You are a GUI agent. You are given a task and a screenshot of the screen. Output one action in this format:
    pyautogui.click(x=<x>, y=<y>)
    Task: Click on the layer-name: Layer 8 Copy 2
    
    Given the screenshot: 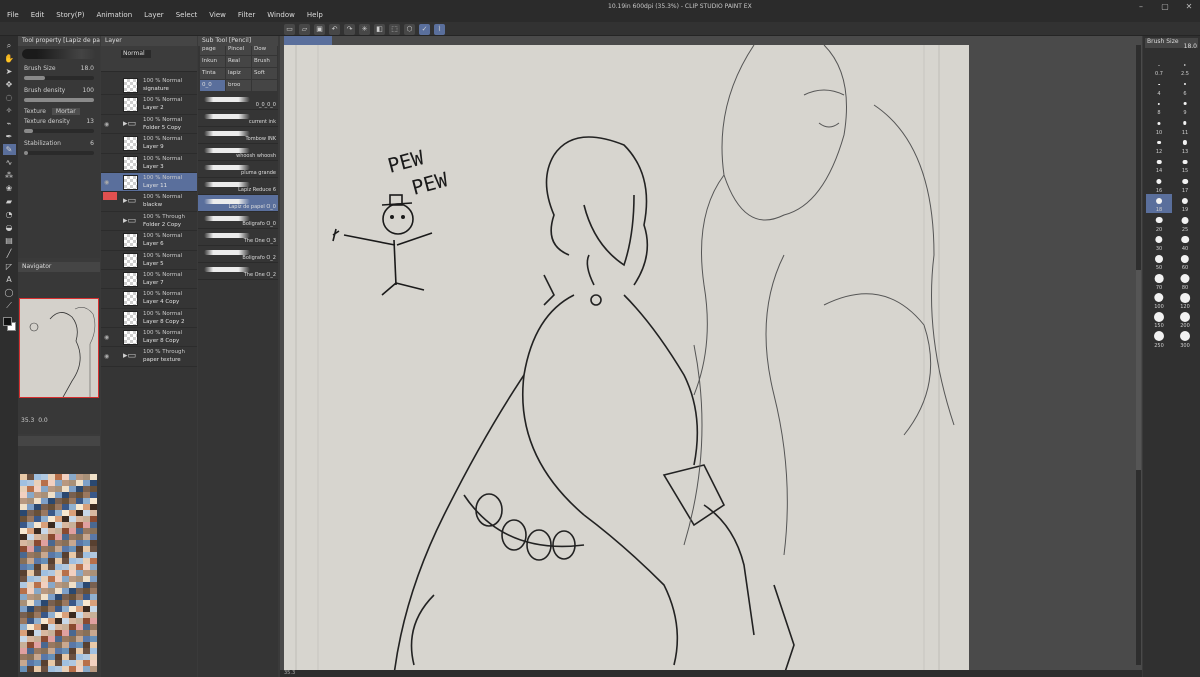 What is the action you would take?
    pyautogui.click(x=164, y=322)
    